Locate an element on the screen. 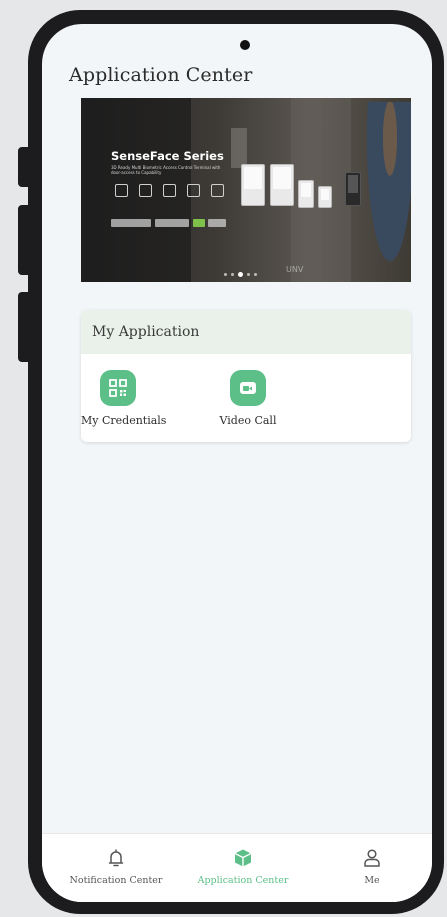 This screenshot has height=917, width=447. qr-code-icon is located at coordinates (118, 388).